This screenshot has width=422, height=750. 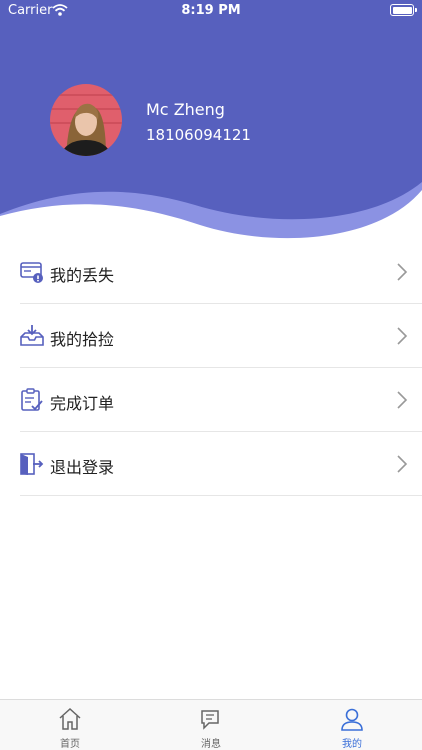 What do you see at coordinates (31, 272) in the screenshot?
I see `lost-card-icon` at bounding box center [31, 272].